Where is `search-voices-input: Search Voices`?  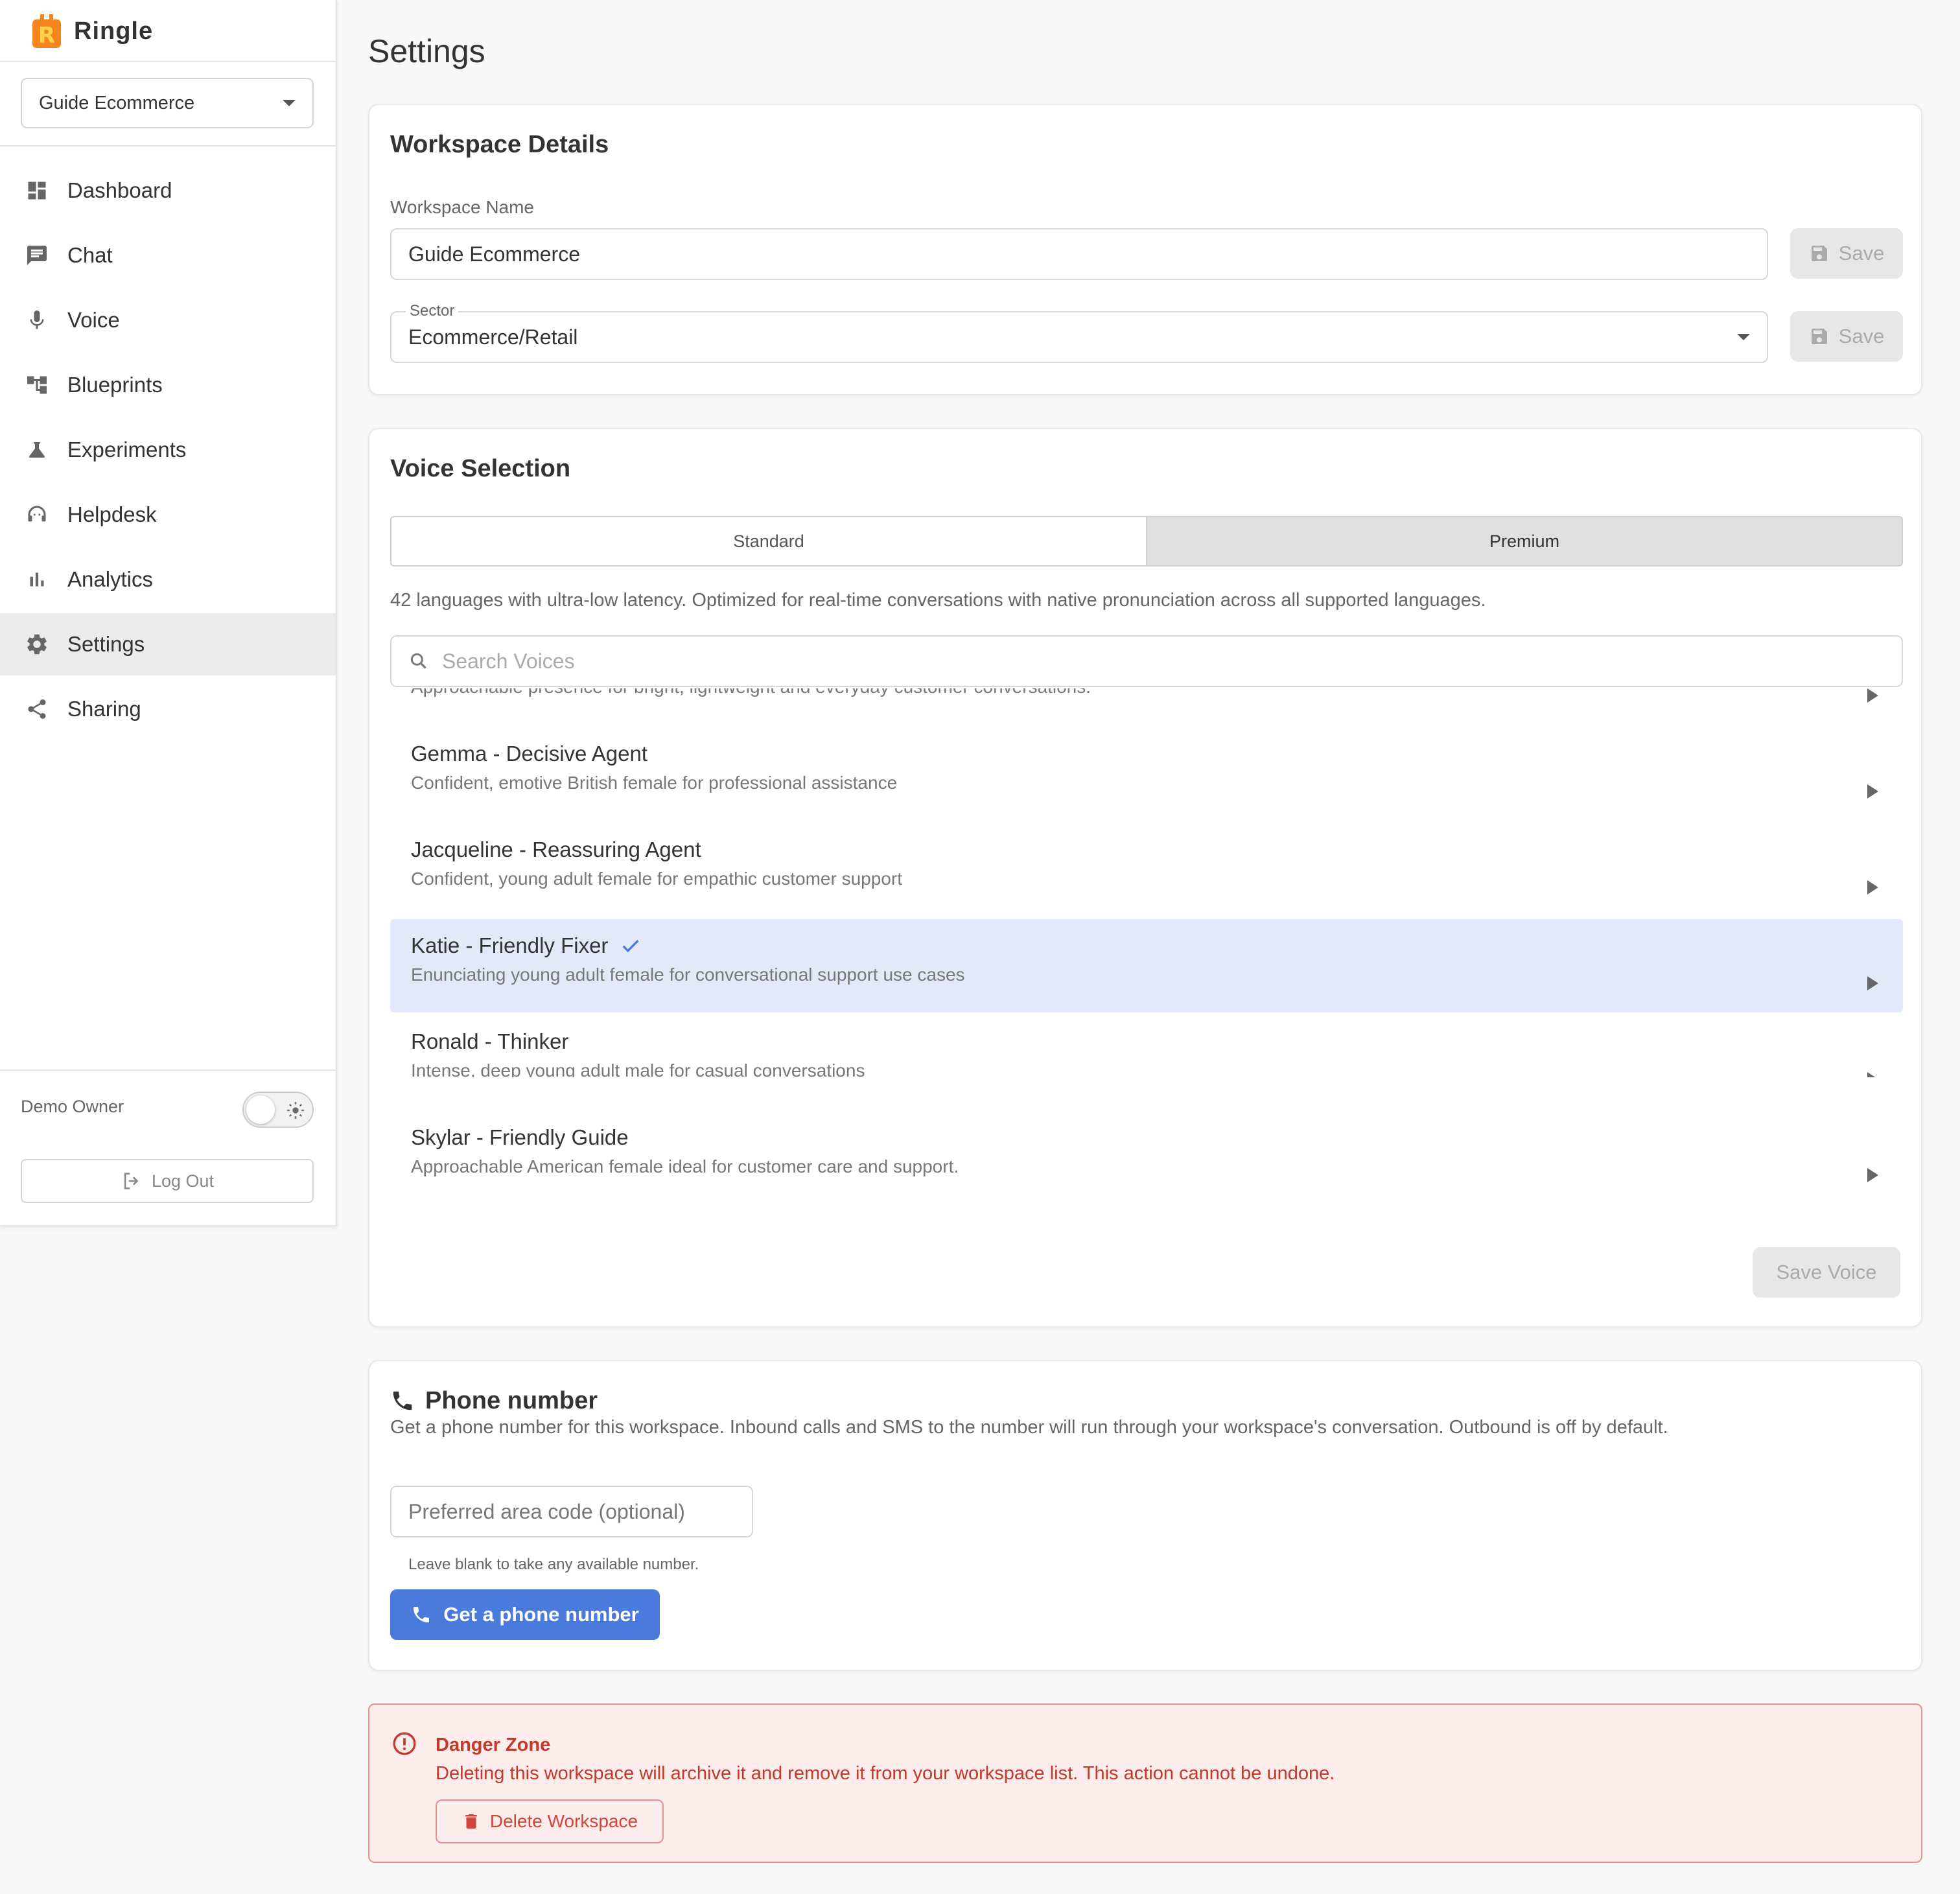
search-voices-input: Search Voices is located at coordinates (1146, 661).